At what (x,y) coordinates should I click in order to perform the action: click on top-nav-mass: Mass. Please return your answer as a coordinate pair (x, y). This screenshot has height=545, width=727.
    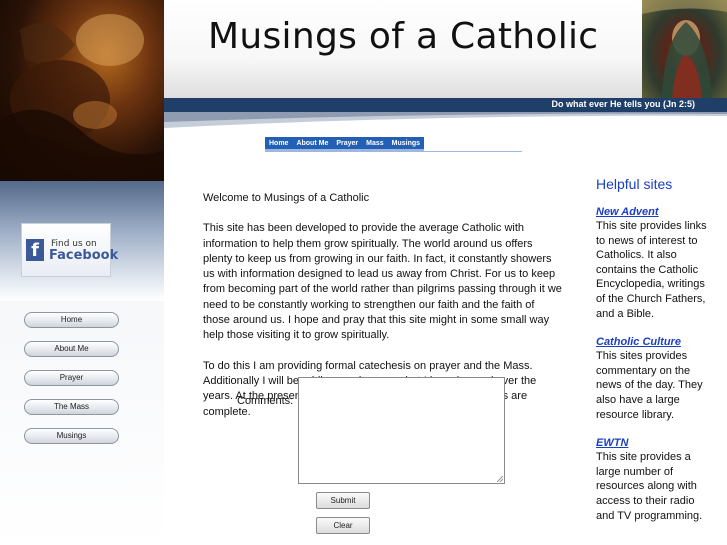
    Looking at the image, I should click on (375, 143).